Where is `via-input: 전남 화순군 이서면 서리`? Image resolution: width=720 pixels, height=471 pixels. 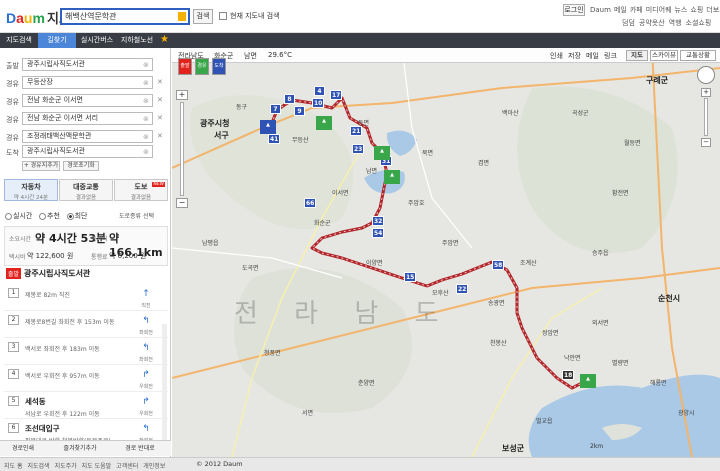 via-input: 전남 화순군 이서면 서리 is located at coordinates (87, 118).